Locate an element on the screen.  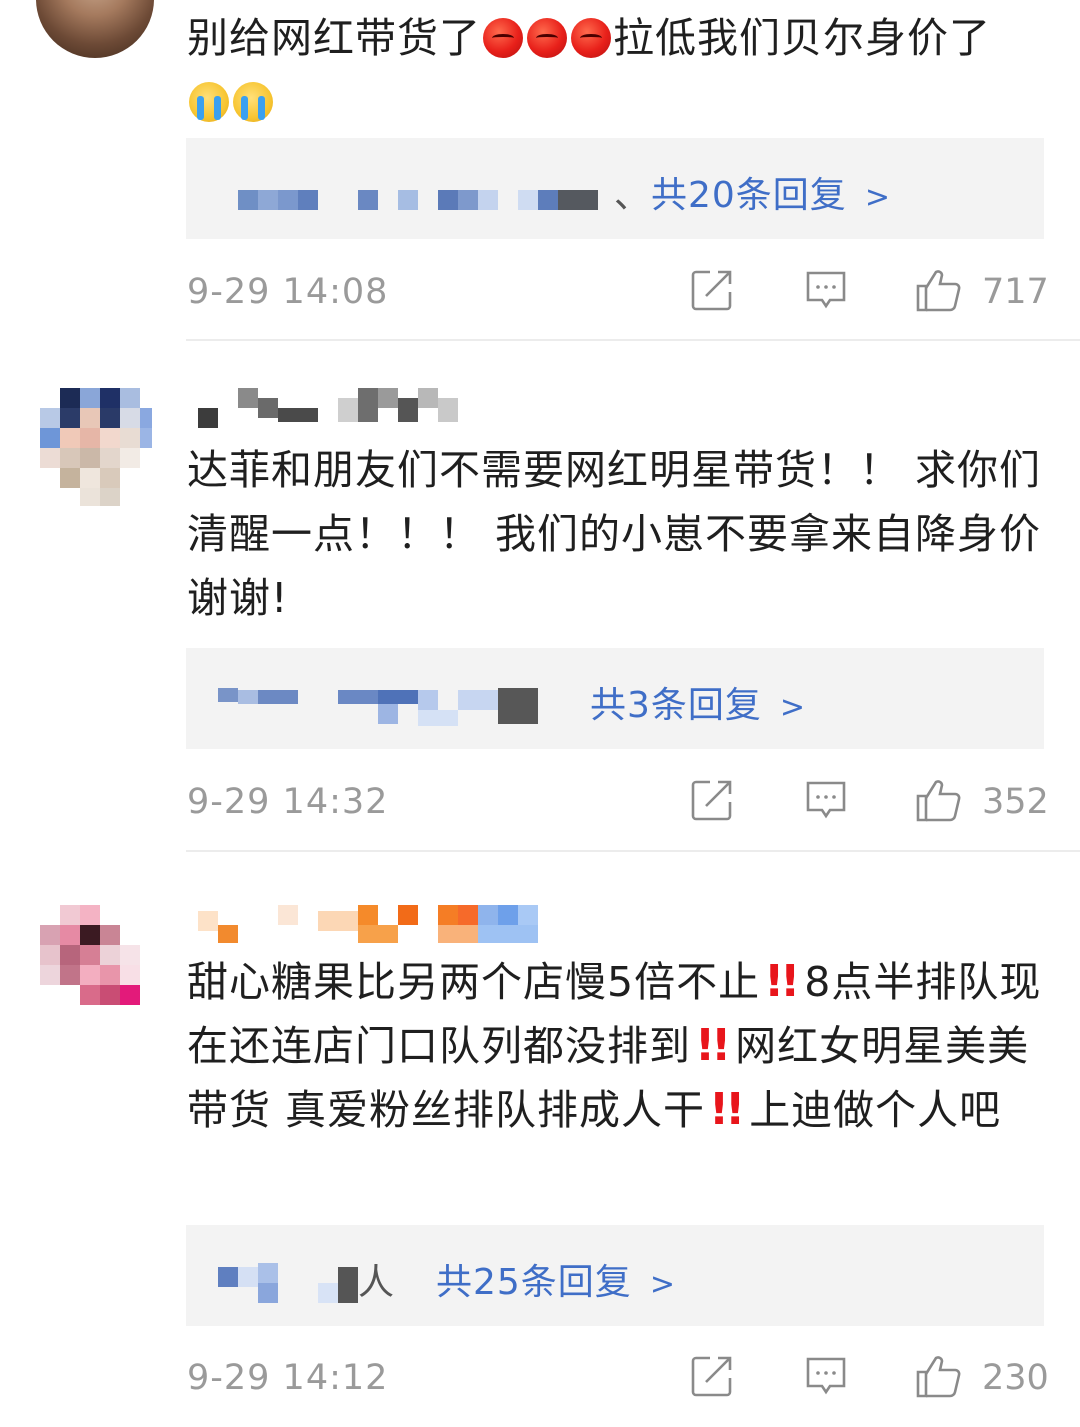
comment-text-part: 拉低我们贝尔身价了 is located at coordinates (802, 38).